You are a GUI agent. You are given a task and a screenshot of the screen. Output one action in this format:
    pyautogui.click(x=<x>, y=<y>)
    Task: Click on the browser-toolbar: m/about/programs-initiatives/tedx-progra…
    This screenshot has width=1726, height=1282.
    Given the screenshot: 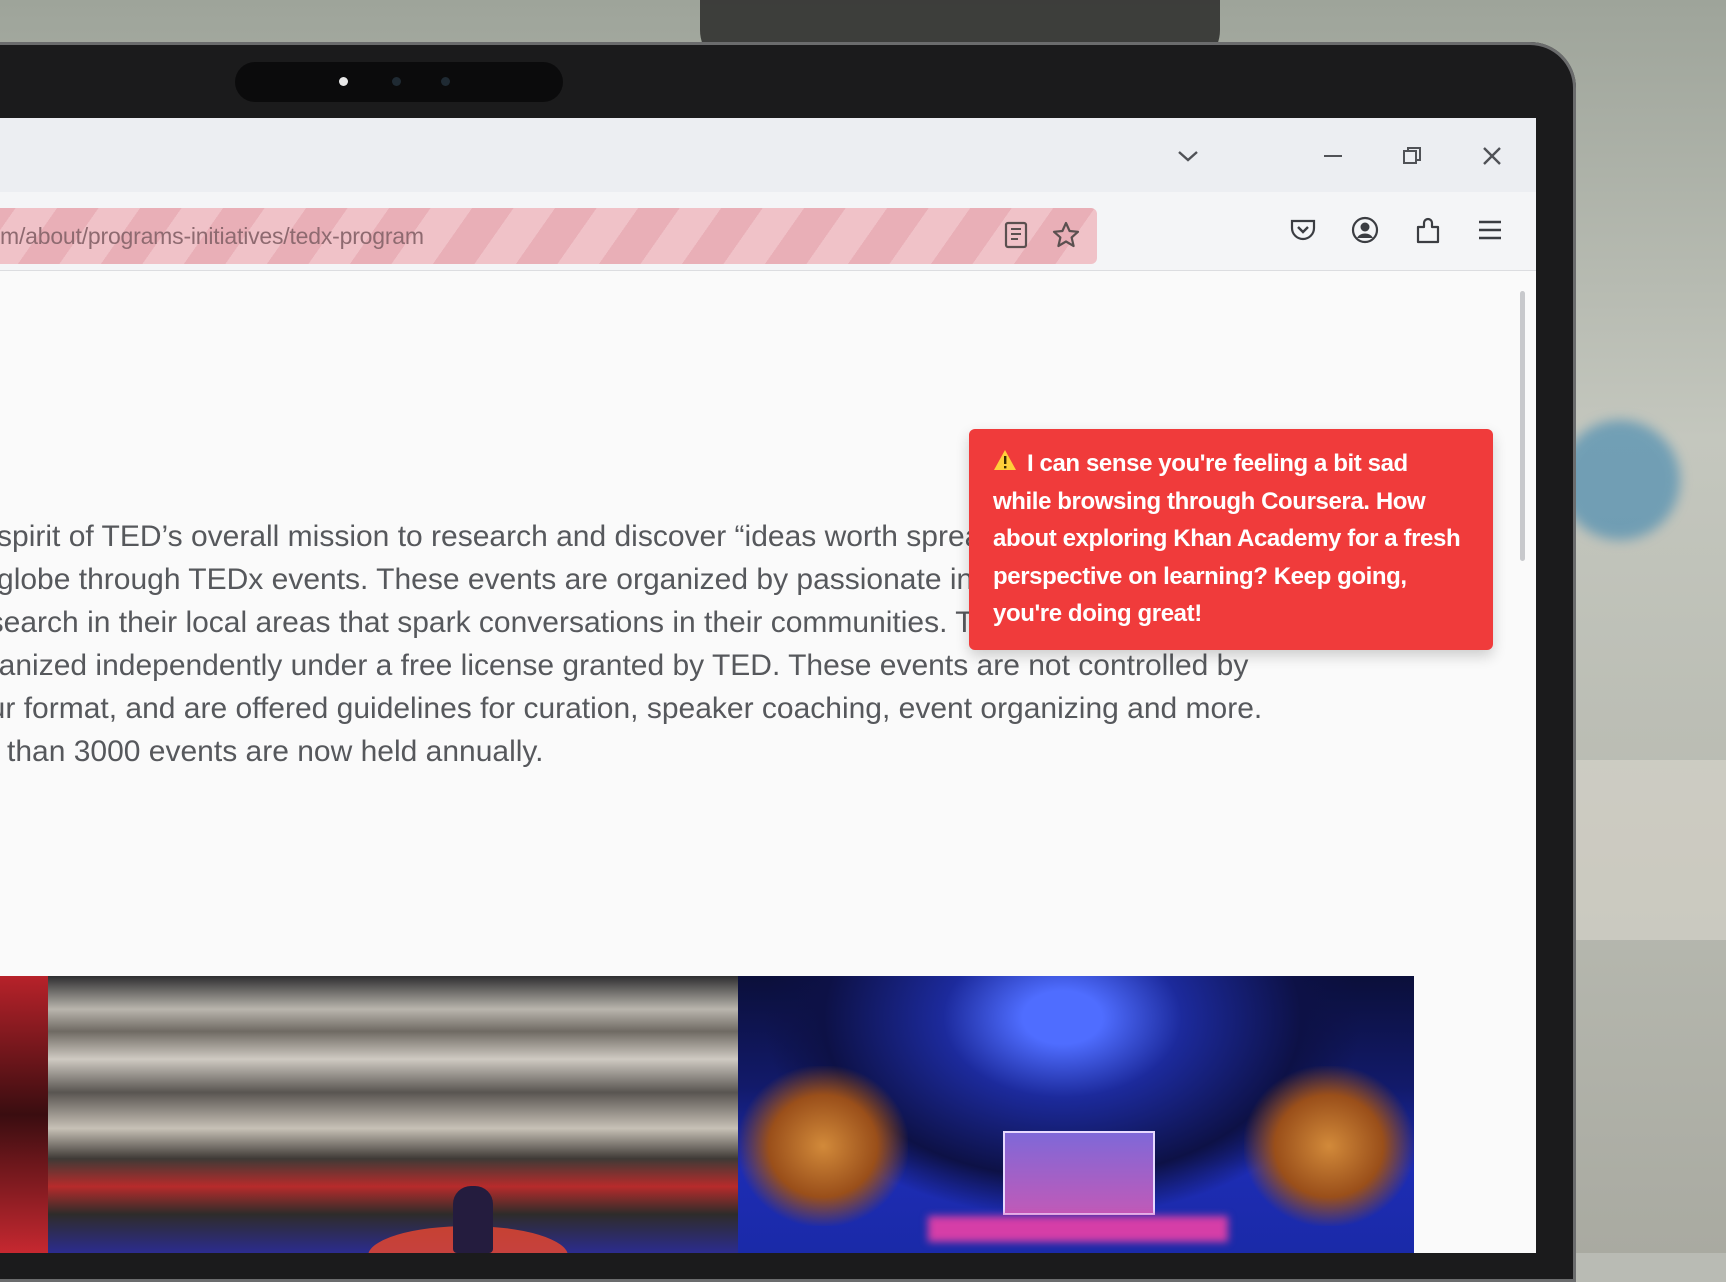 What is the action you would take?
    pyautogui.click(x=768, y=231)
    